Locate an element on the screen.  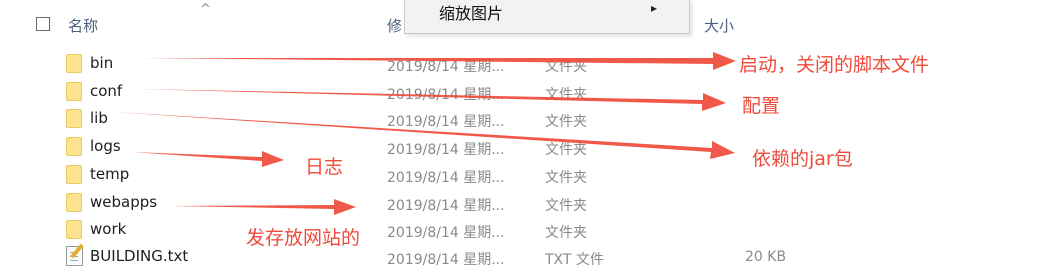
file-row-lib: lib 2019/8/14 星期... 文件夹 is located at coordinates (525, 118).